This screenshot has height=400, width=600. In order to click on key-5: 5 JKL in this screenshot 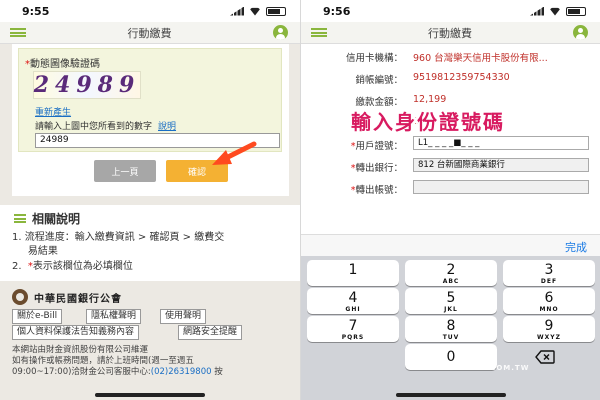, I will do `click(451, 301)`.